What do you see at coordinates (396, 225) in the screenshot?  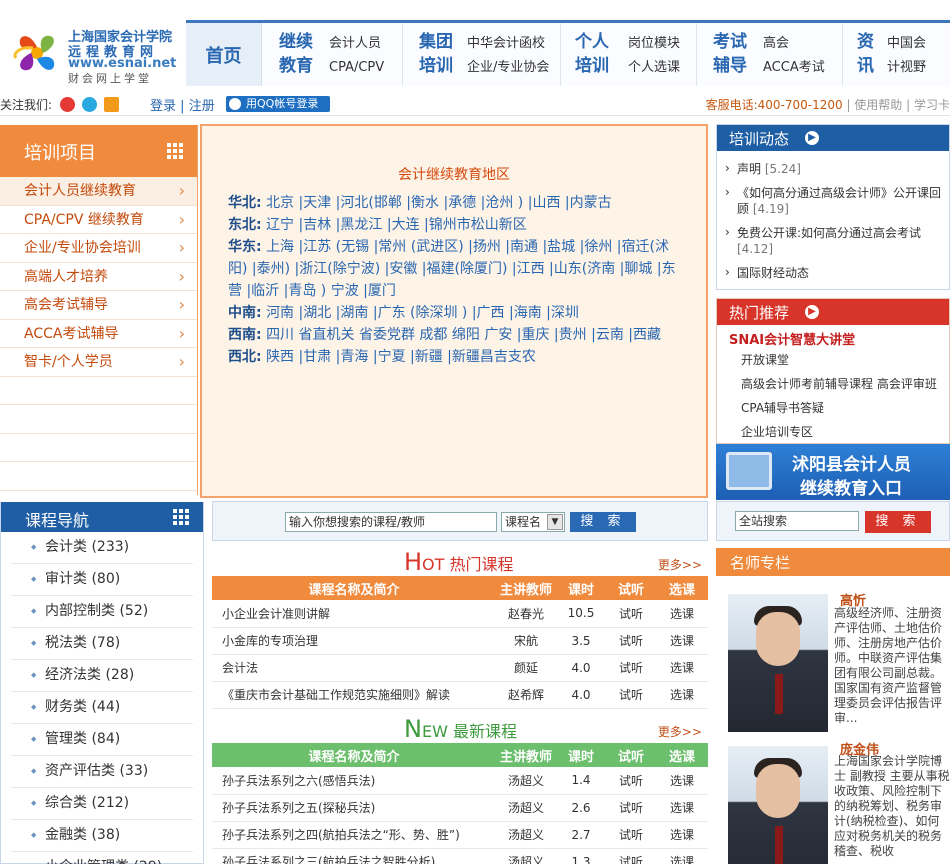 I see `region-links: 辽宁 |吉林 |黑龙江 |大连 |锦州市松山新区` at bounding box center [396, 225].